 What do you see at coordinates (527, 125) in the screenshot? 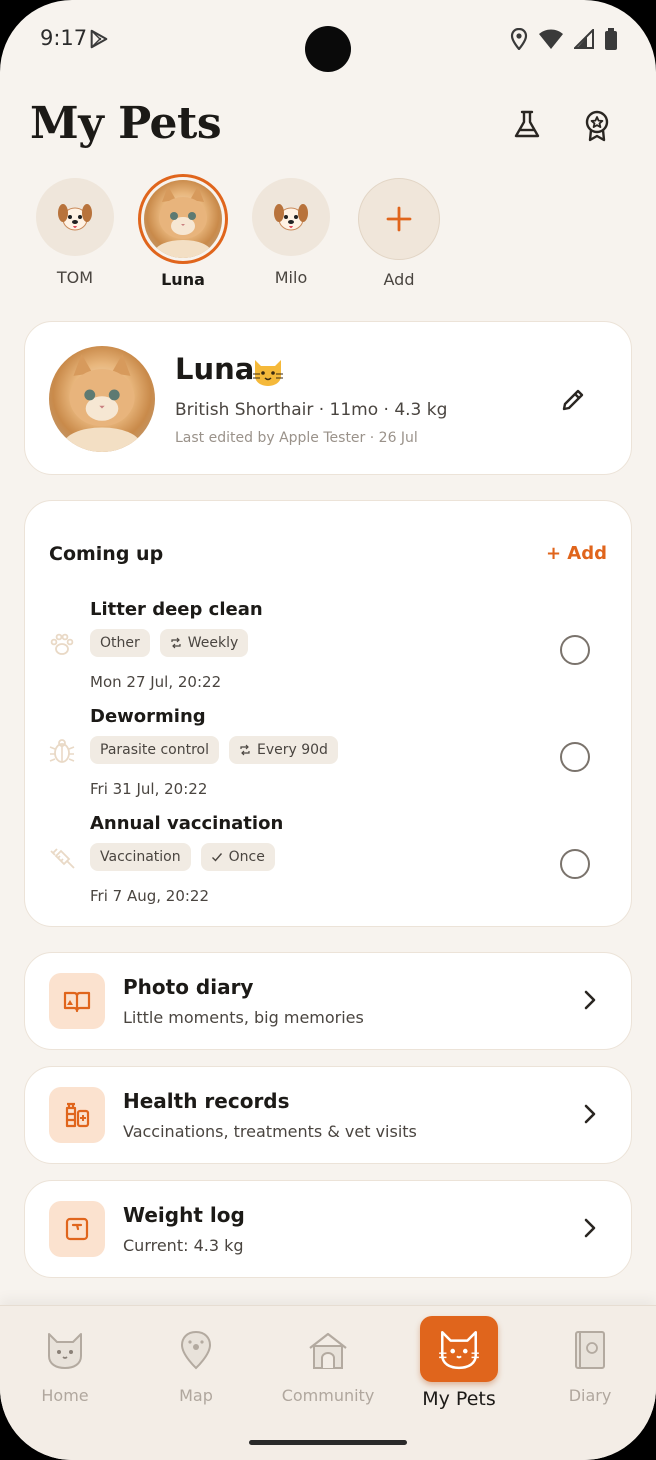
I see `flask-icon` at bounding box center [527, 125].